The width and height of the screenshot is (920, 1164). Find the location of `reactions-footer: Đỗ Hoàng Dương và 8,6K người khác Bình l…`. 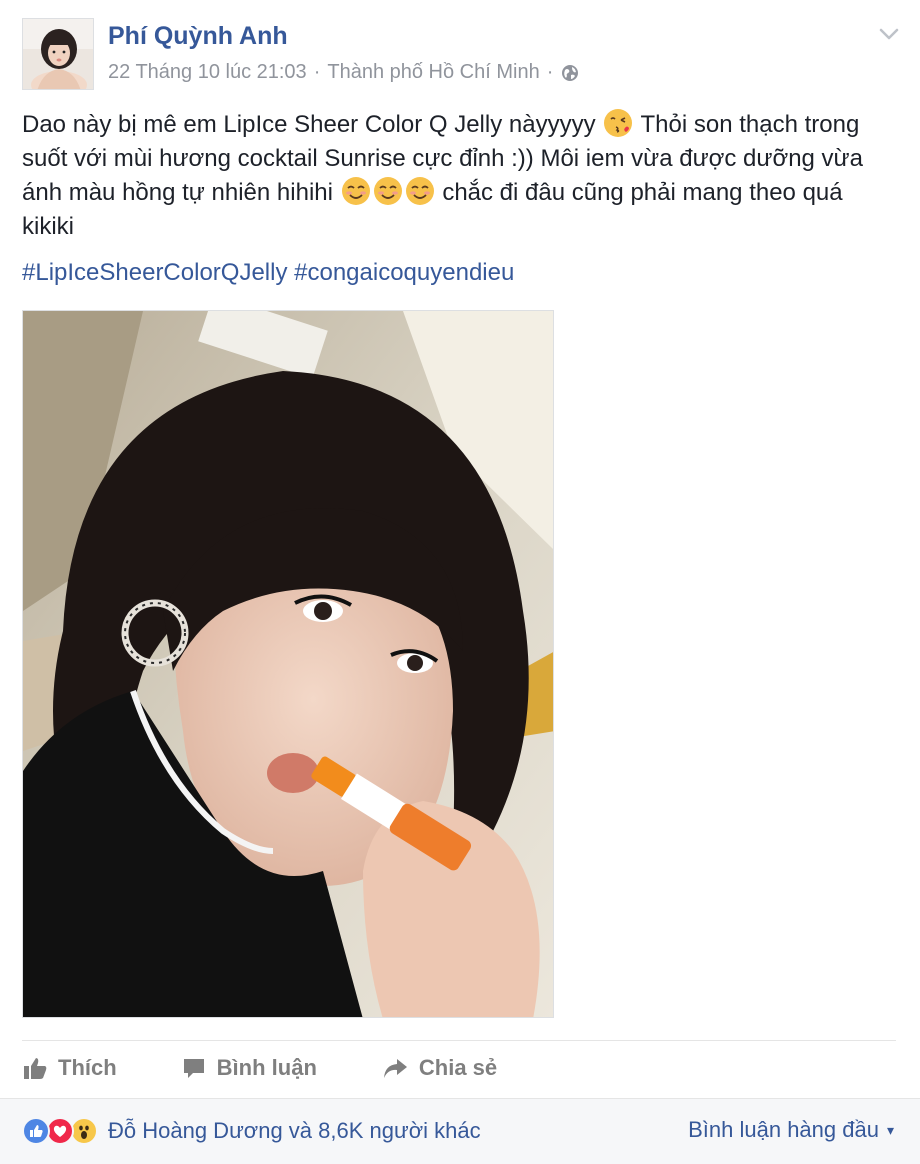

reactions-footer: Đỗ Hoàng Dương và 8,6K người khác Bình l… is located at coordinates (460, 1131).